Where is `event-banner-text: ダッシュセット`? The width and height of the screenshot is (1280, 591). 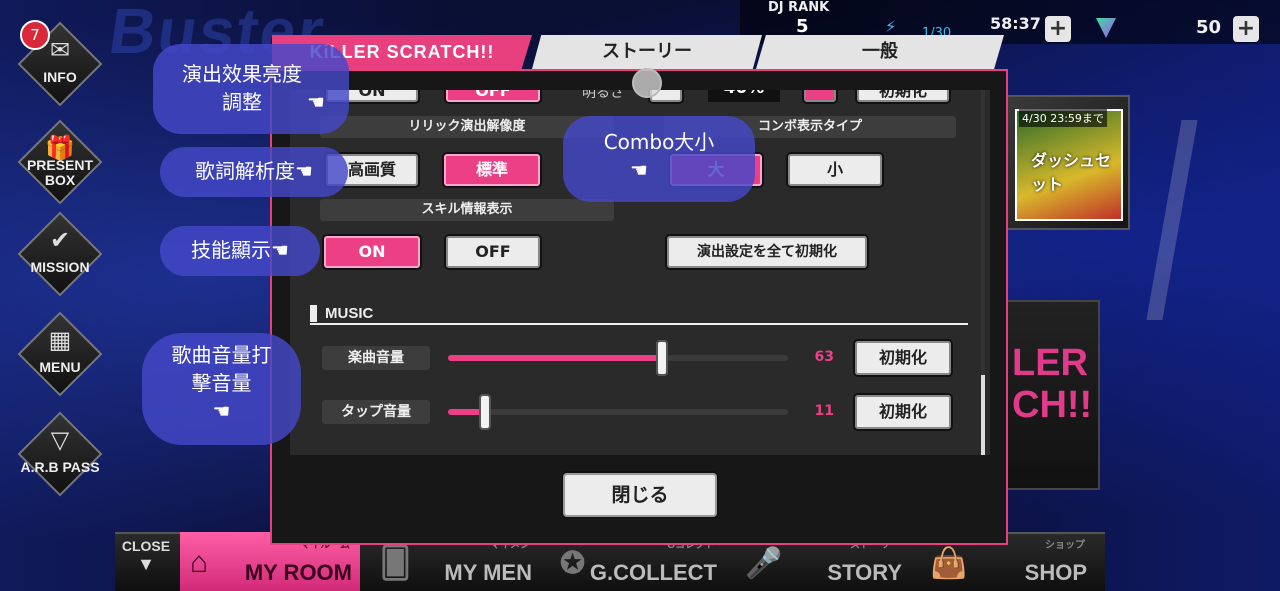 event-banner-text: ダッシュセット is located at coordinates (1071, 172).